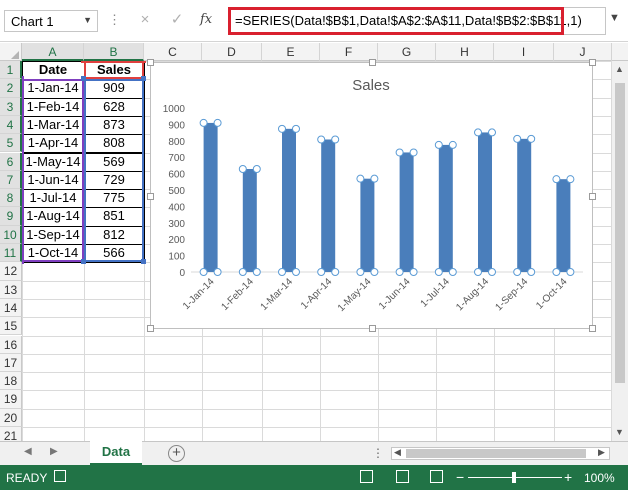  I want to click on horizontal-scroll-thumb, so click(496, 453).